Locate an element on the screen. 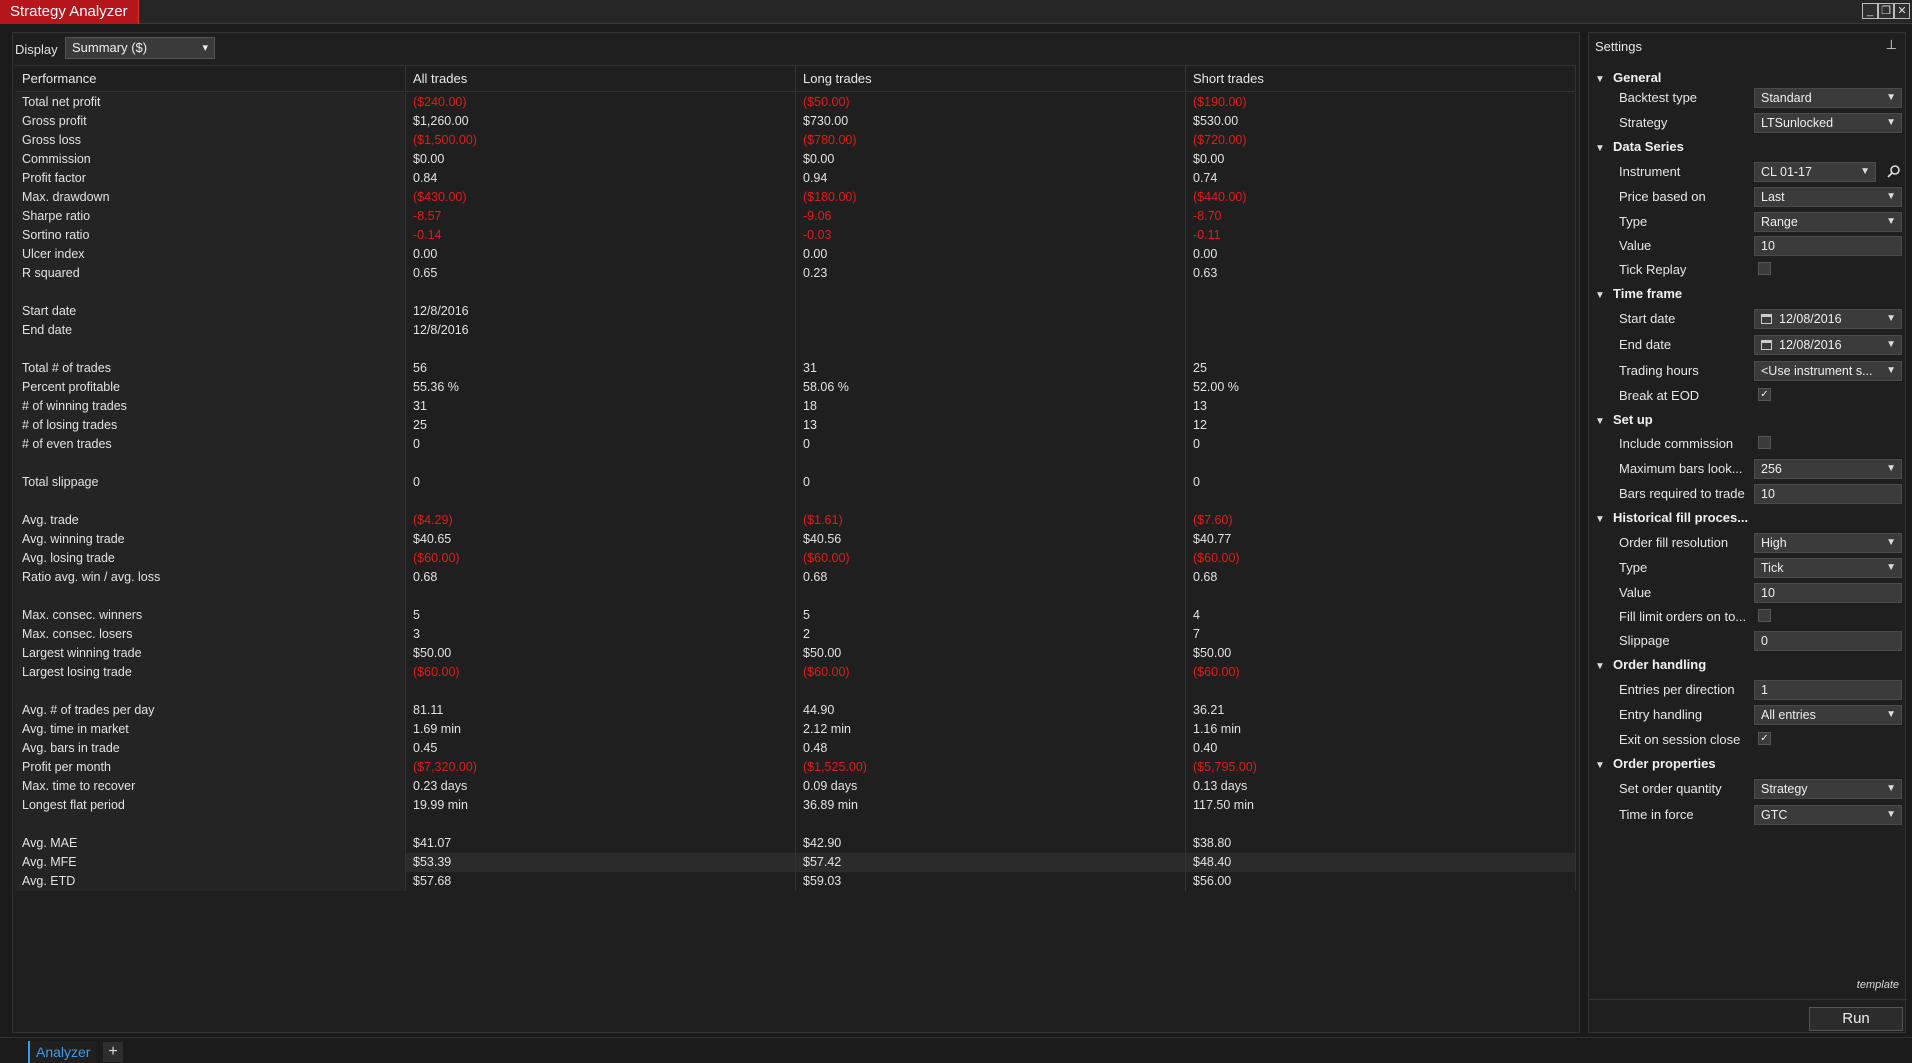  backtest-type-select: Standard ▼ is located at coordinates (1828, 98).